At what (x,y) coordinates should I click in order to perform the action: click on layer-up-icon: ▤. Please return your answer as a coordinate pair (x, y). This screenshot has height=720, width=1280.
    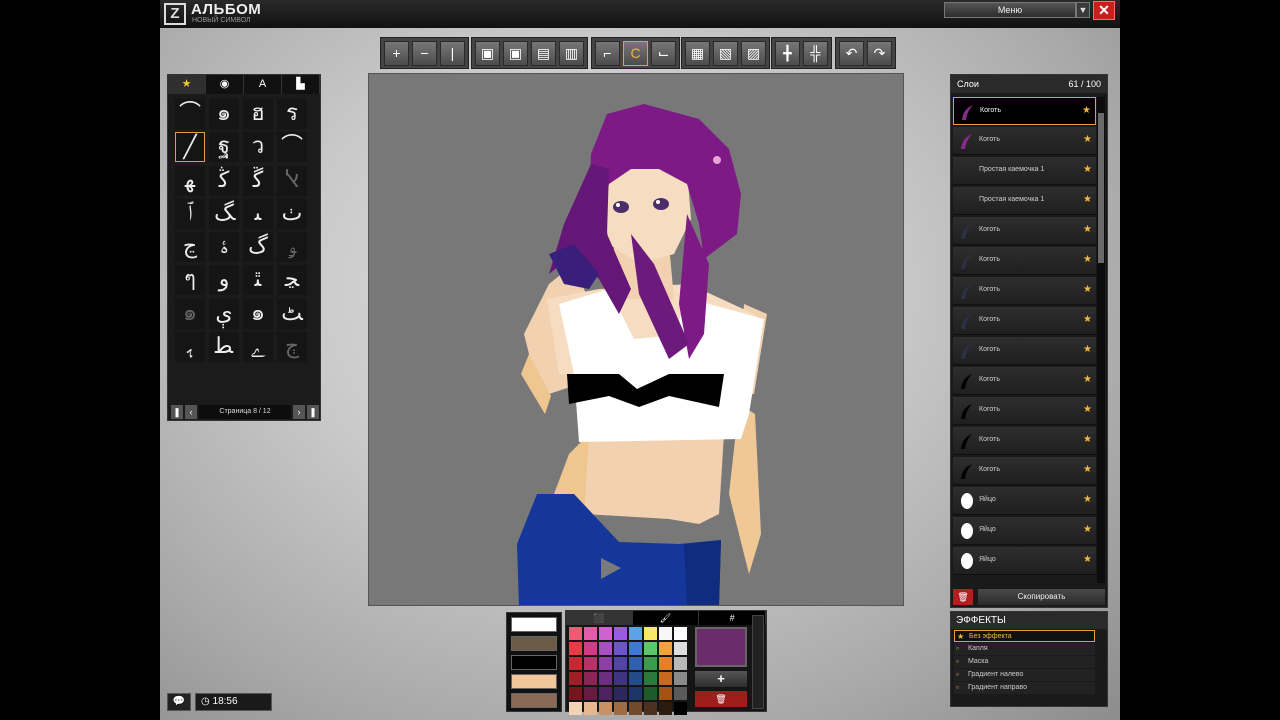
    Looking at the image, I should click on (543, 53).